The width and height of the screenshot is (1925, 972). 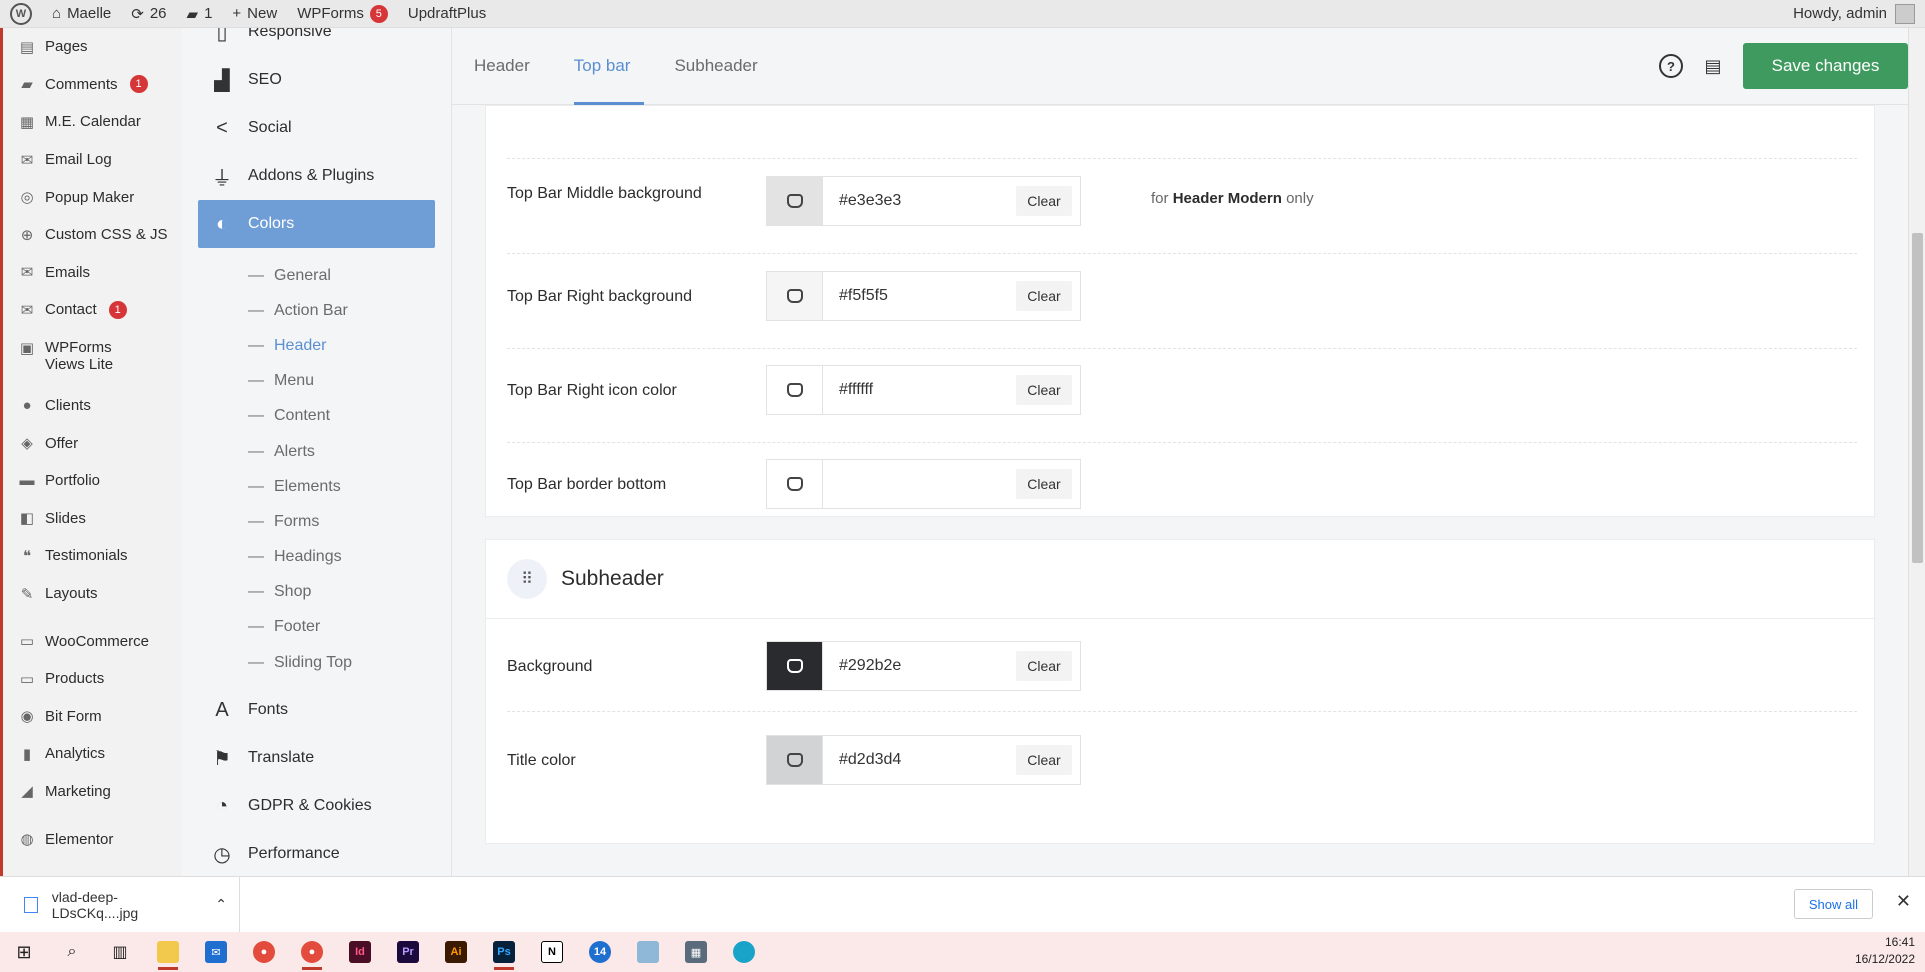 What do you see at coordinates (316, 451) in the screenshot?
I see `colors-sub-alerts: — Alerts` at bounding box center [316, 451].